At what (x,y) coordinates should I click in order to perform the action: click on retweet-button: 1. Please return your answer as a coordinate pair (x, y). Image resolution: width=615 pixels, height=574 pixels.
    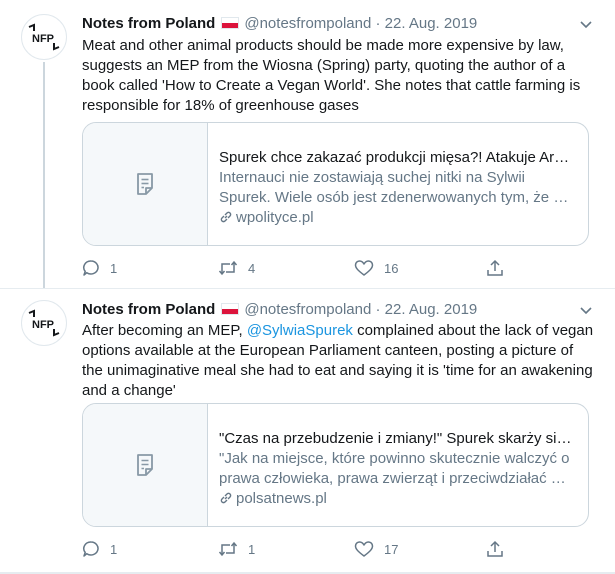
    Looking at the image, I should click on (236, 549).